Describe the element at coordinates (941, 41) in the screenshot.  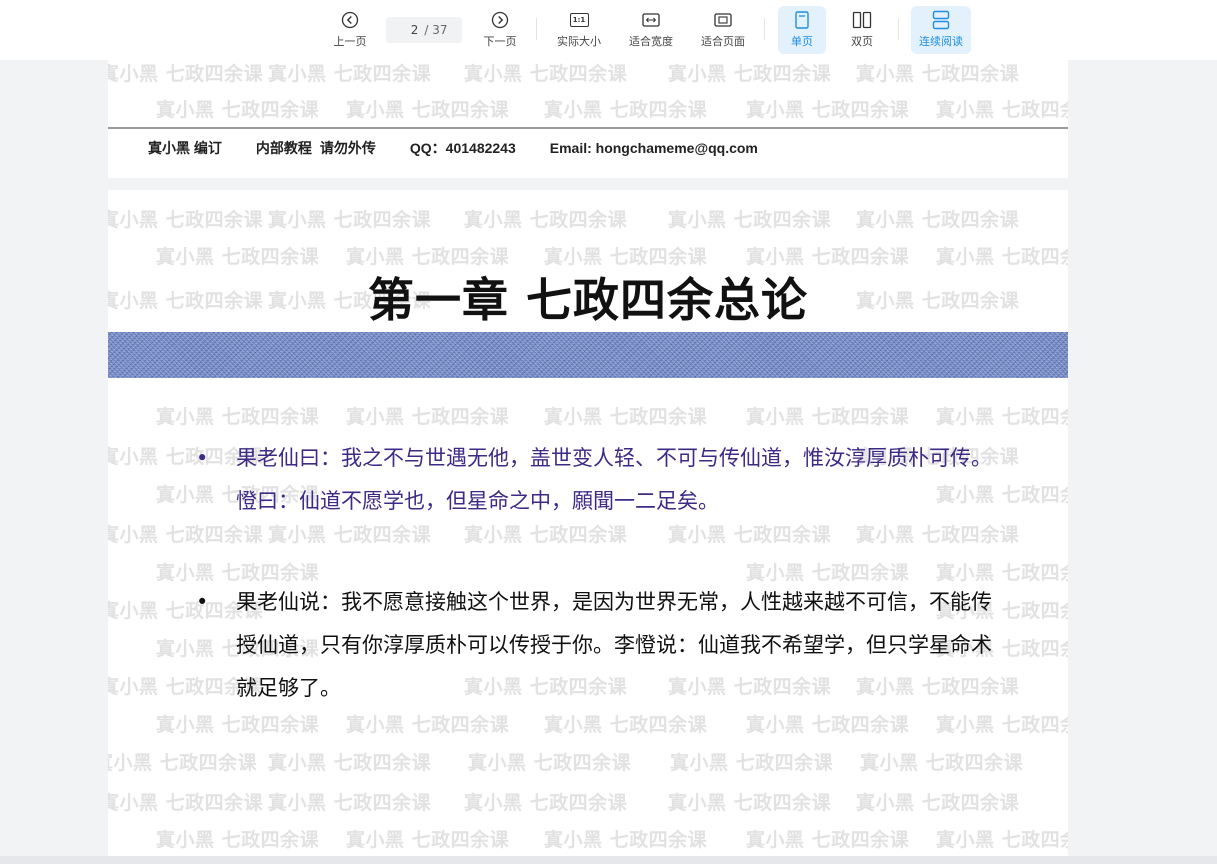
I see `continuous-reading-label: 连续阅读` at that location.